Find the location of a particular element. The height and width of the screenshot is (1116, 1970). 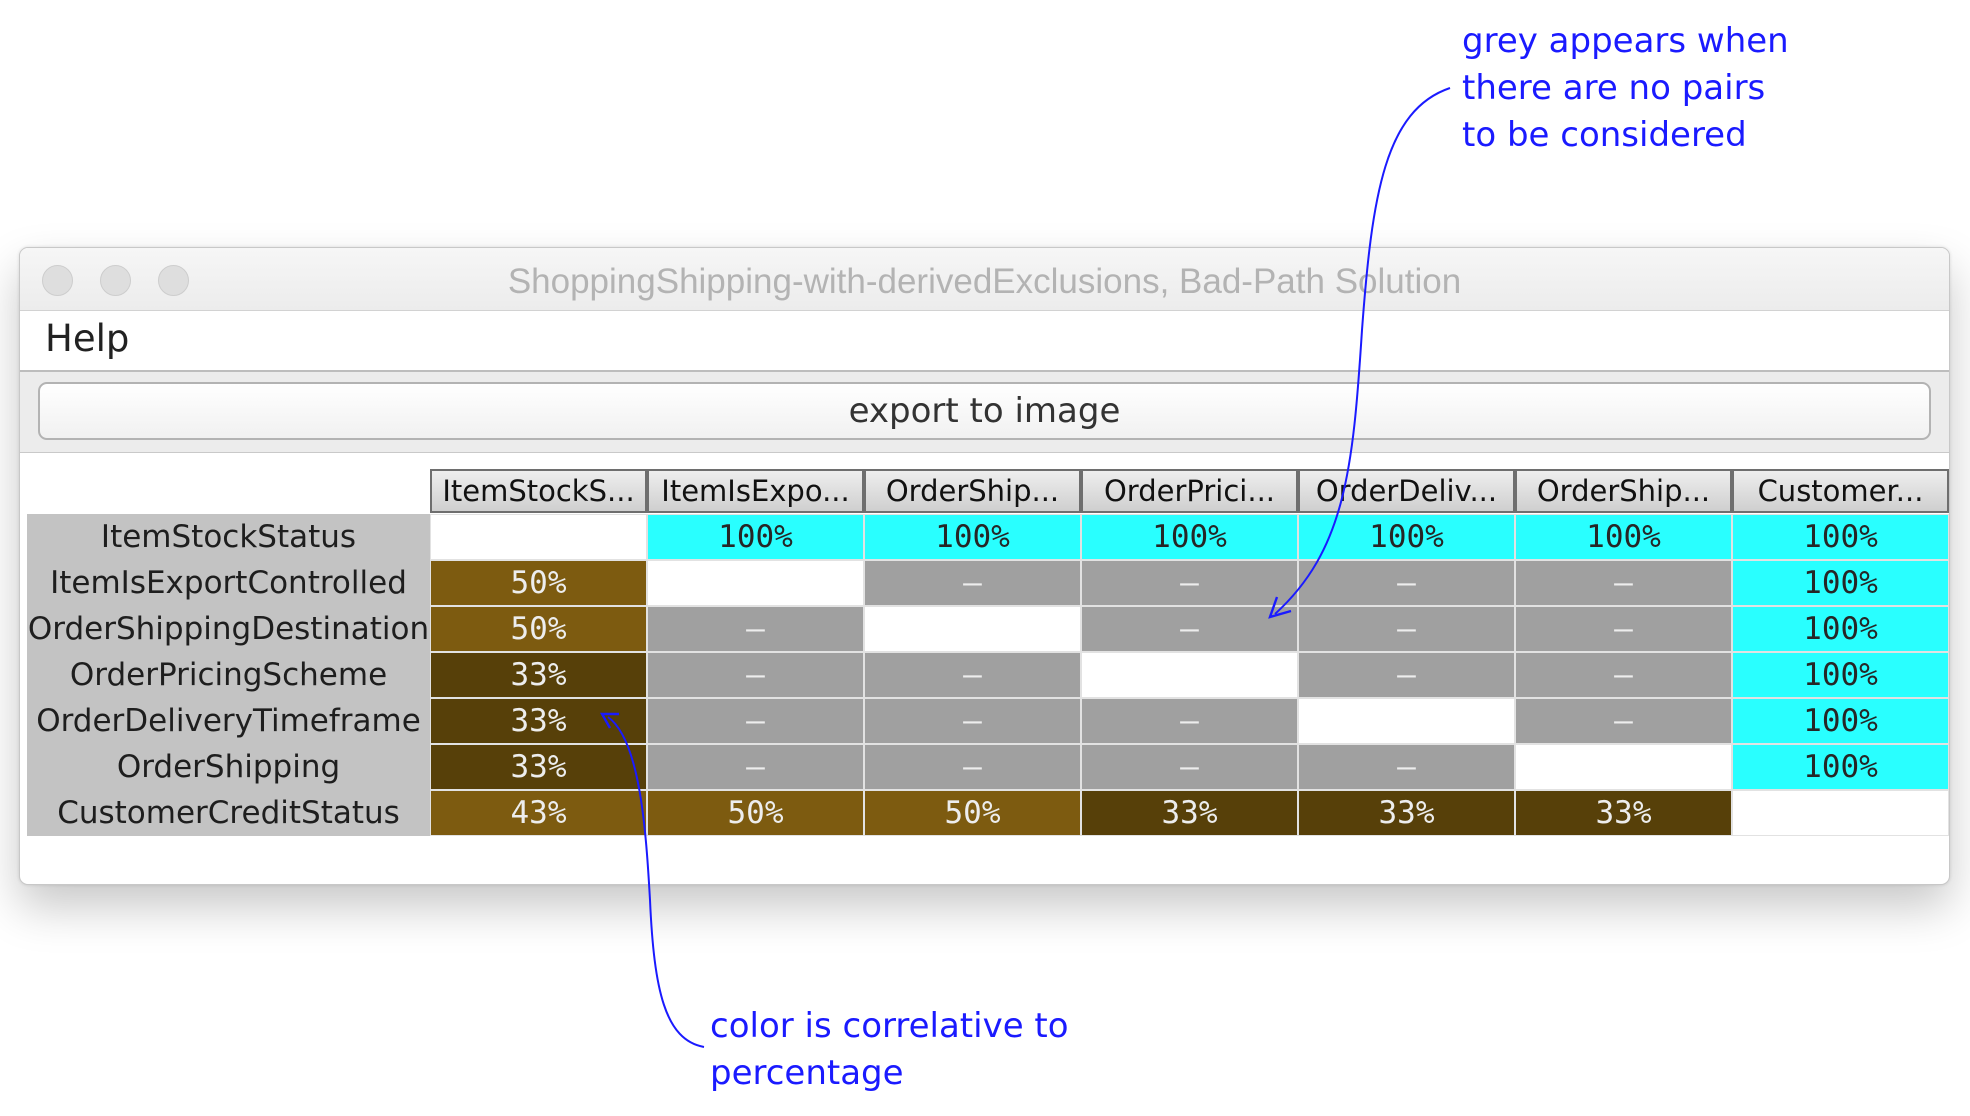

row-label: ItemStockStatus is located at coordinates (228, 537).